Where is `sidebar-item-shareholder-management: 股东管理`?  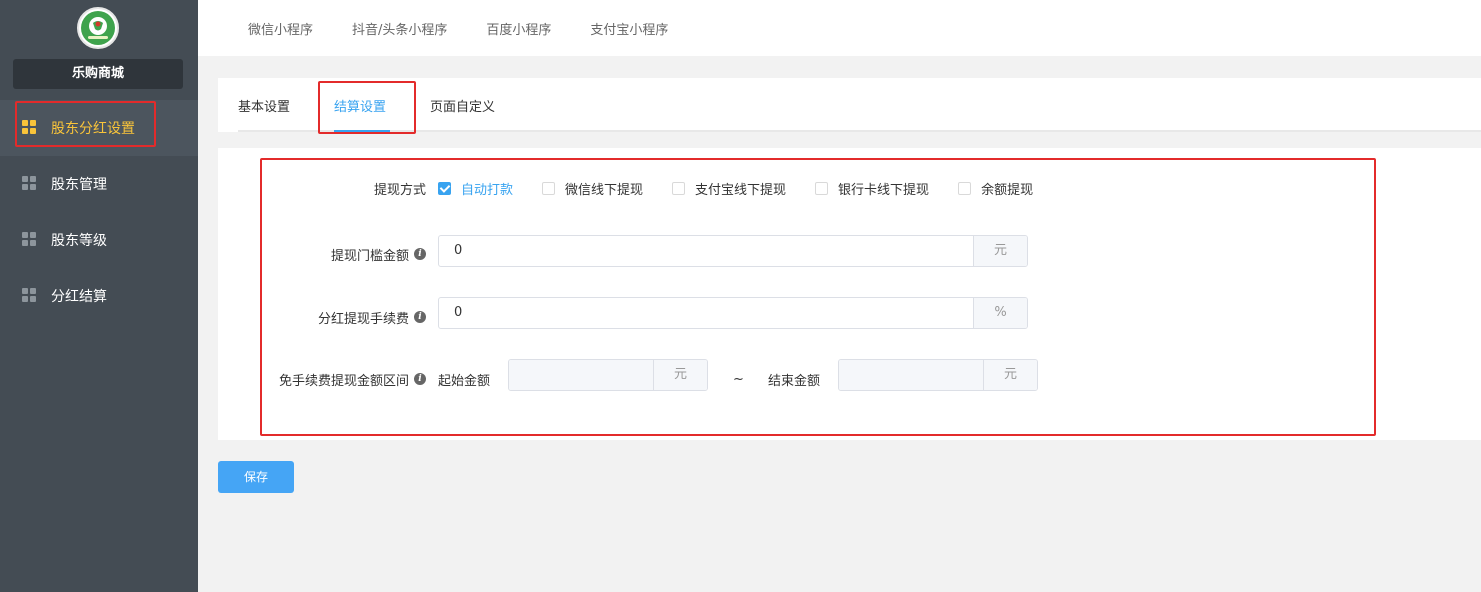
sidebar-item-shareholder-management: 股东管理 is located at coordinates (99, 184).